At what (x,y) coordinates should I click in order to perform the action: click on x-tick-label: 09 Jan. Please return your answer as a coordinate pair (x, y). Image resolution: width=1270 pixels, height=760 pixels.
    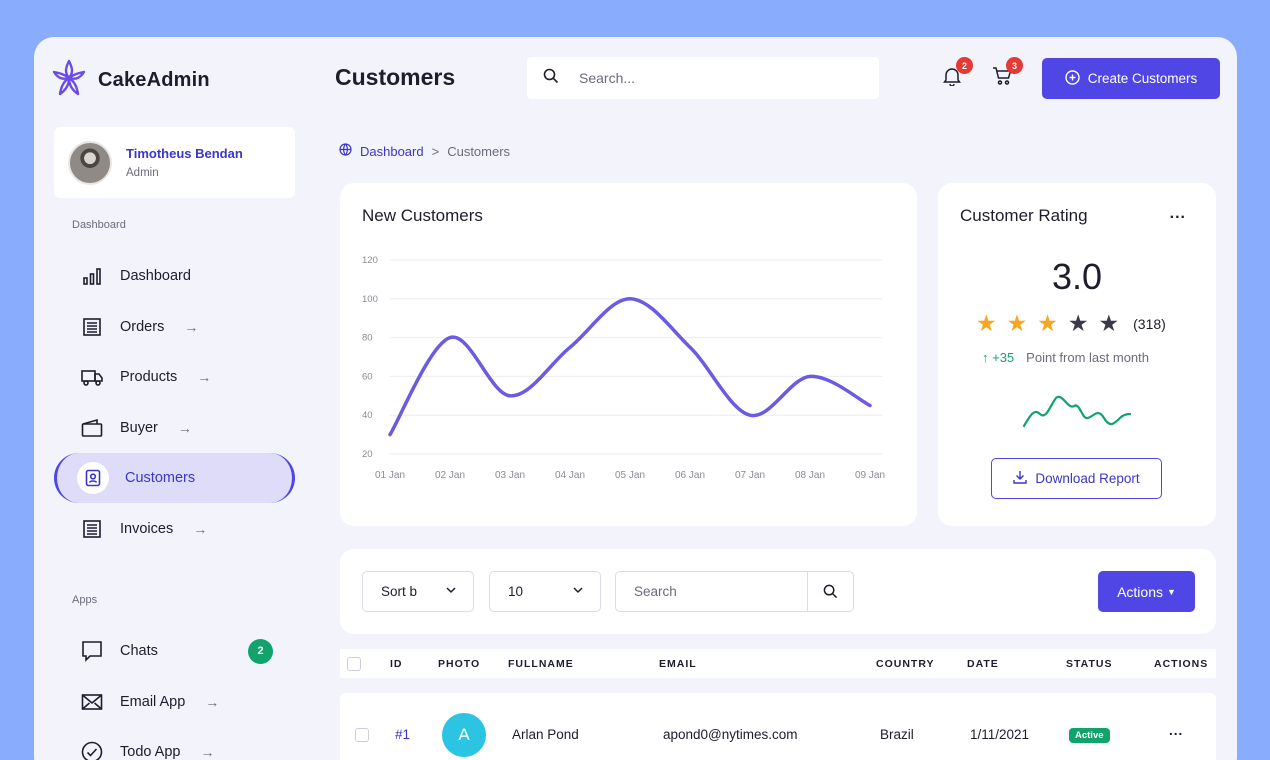
    Looking at the image, I should click on (870, 475).